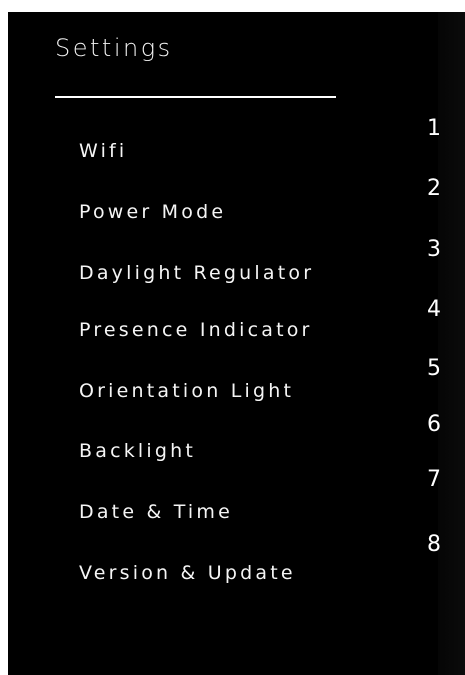  What do you see at coordinates (434, 128) in the screenshot?
I see `index-label-1: 1` at bounding box center [434, 128].